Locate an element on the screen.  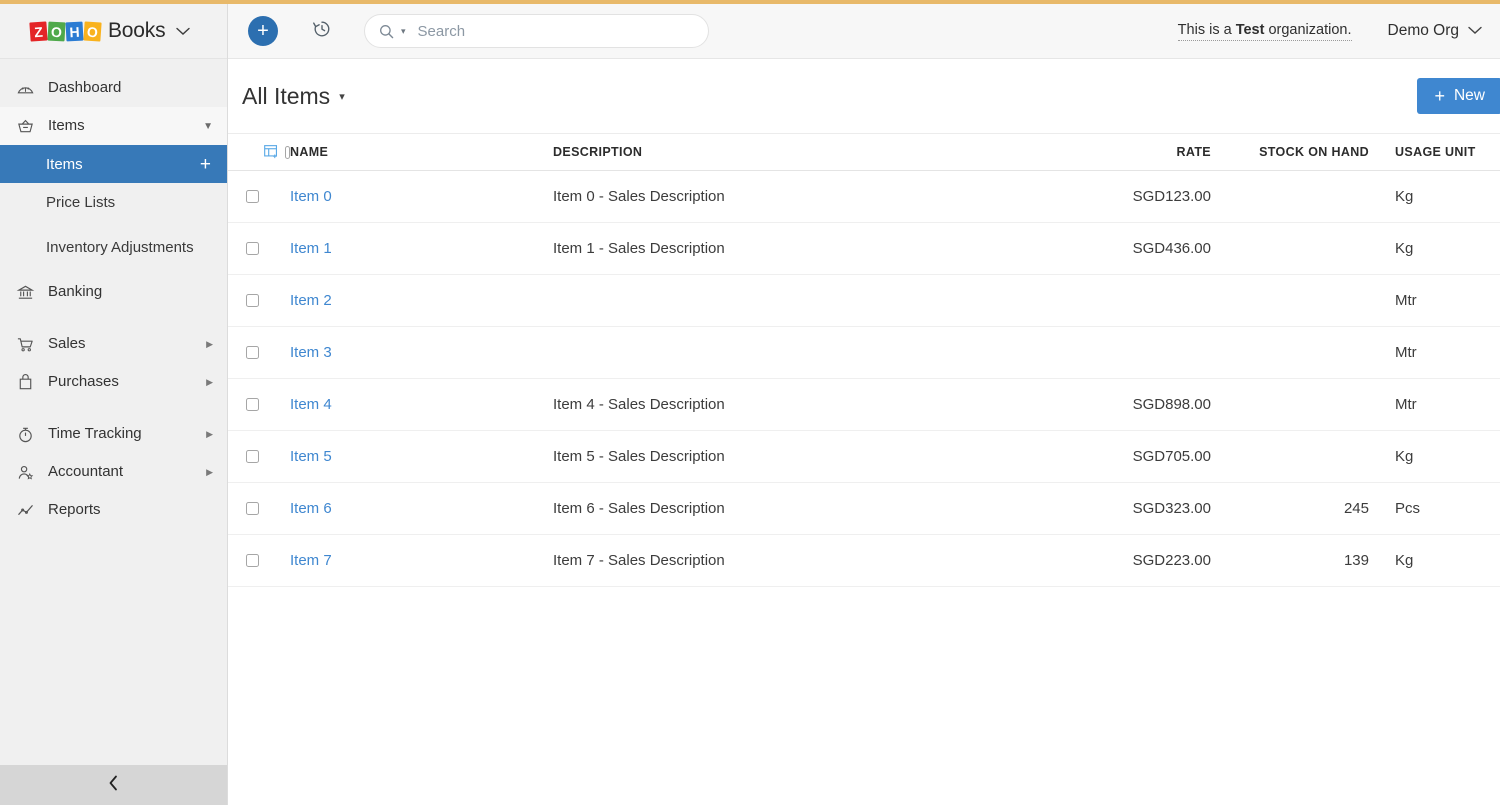
history-clock-icon is located at coordinates (322, 31).